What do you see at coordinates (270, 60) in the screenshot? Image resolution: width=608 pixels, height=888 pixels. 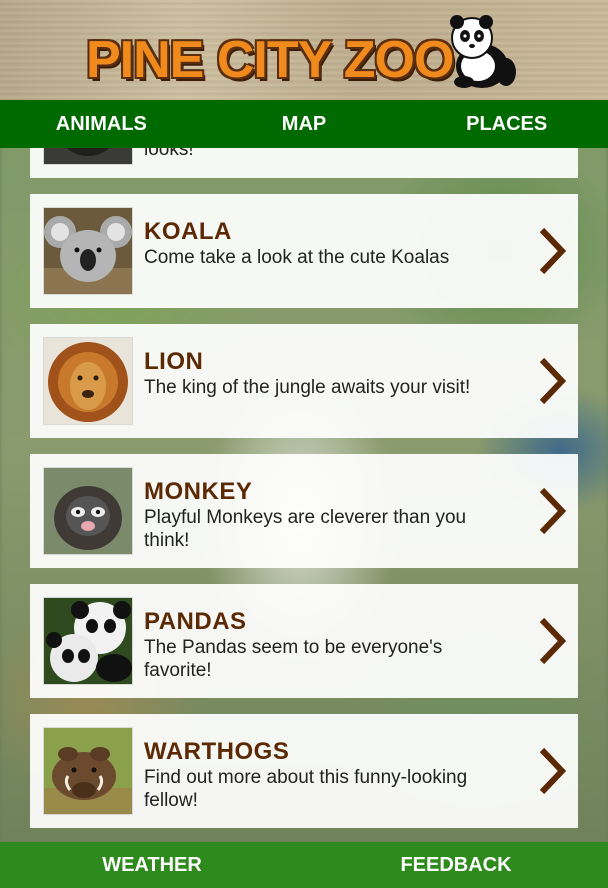 I see `zoo-logo-text: PINE CITY ZOO` at bounding box center [270, 60].